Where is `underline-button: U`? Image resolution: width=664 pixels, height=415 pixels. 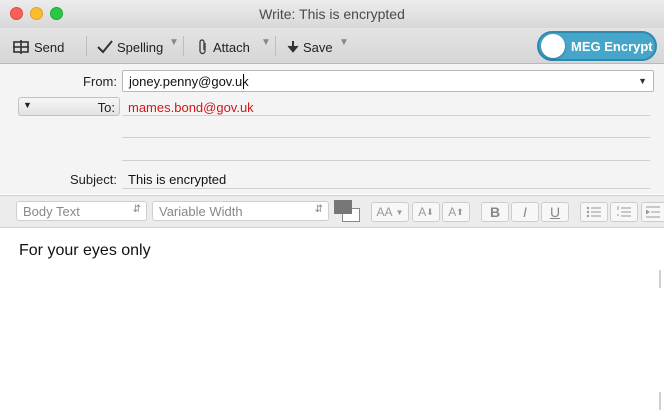 underline-button: U is located at coordinates (555, 212).